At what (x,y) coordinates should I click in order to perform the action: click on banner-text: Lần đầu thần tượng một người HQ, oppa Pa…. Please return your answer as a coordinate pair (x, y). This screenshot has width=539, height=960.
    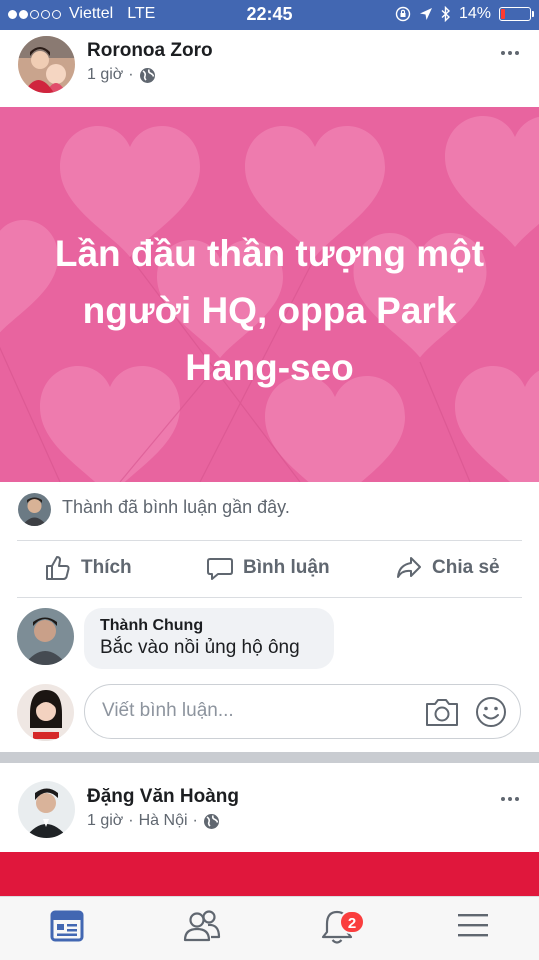
    Looking at the image, I should click on (269, 310).